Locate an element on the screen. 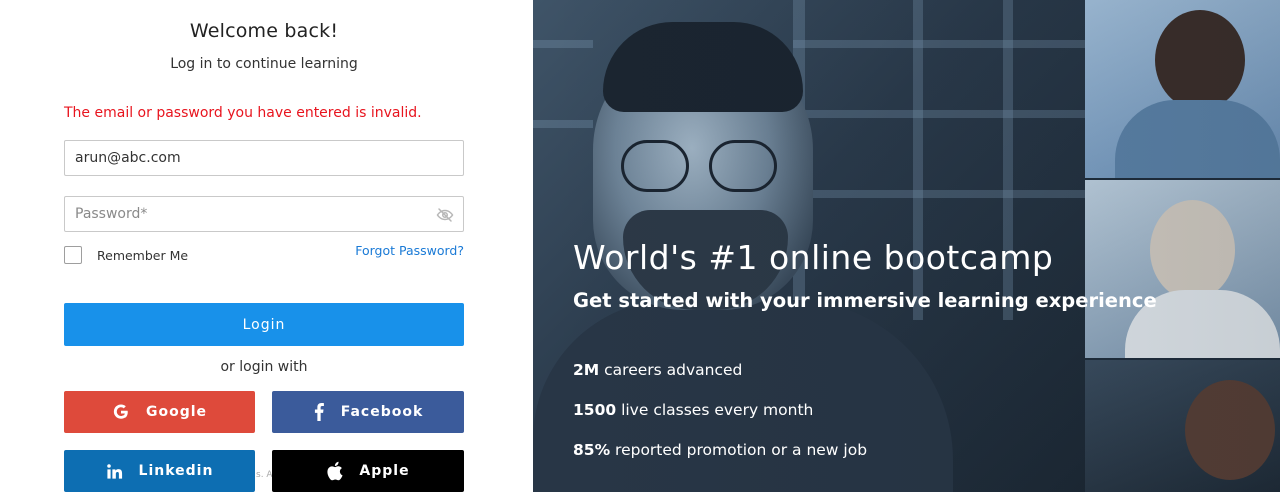  stat-classes: 1500 live classes every month is located at coordinates (693, 410).